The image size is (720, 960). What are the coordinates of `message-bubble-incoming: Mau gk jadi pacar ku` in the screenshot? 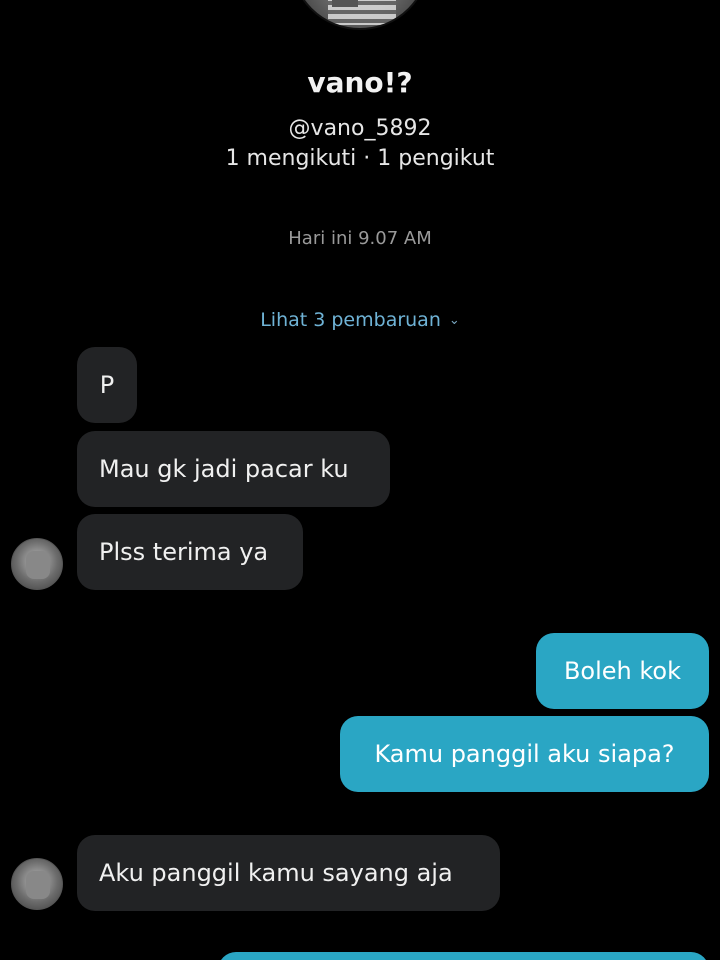 It's located at (233, 469).